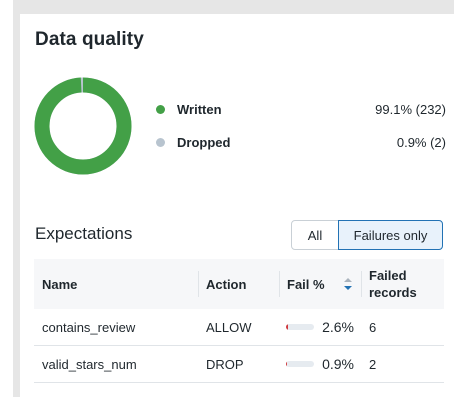 The image size is (454, 397). I want to click on window-frame-top, so click(233, 7).